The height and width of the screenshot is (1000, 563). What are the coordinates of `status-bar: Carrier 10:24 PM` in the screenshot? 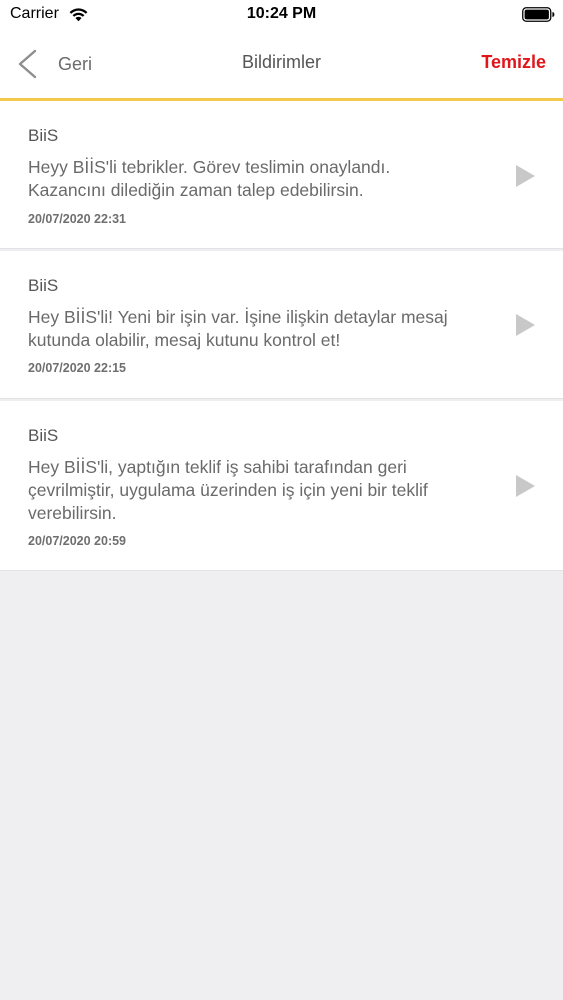 It's located at (281, 15).